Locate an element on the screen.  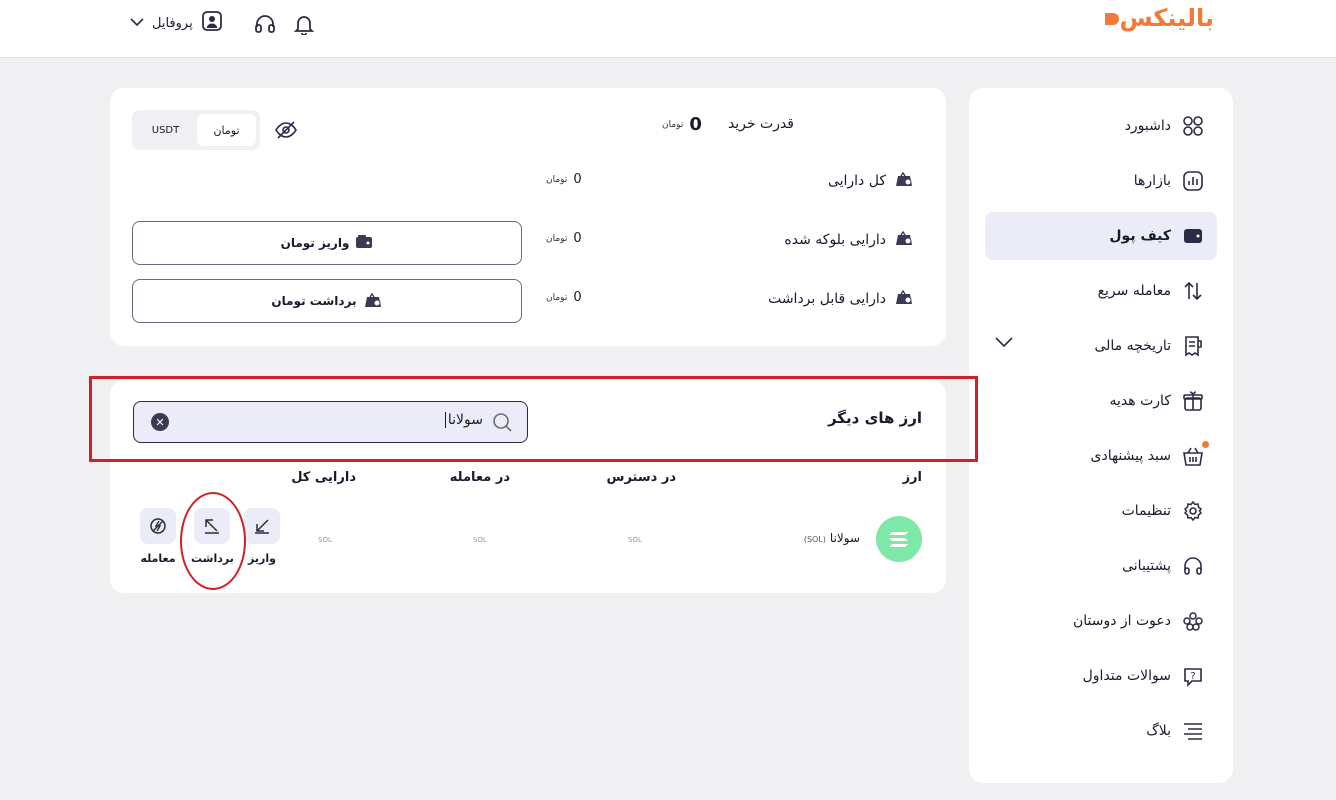
sidebar-item-support: پشتیبانی is located at coordinates (1101, 566).